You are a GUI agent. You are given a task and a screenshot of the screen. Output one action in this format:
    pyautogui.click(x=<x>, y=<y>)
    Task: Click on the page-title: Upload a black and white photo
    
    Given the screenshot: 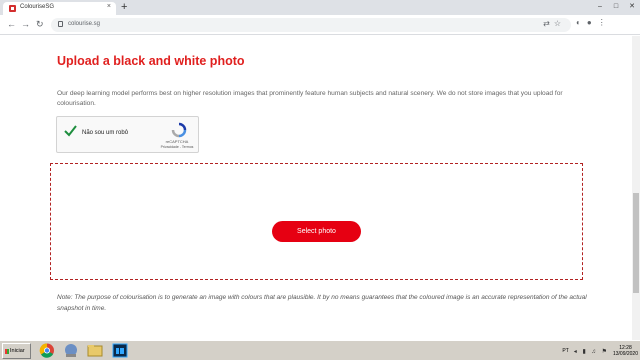 What is the action you would take?
    pyautogui.click(x=151, y=61)
    